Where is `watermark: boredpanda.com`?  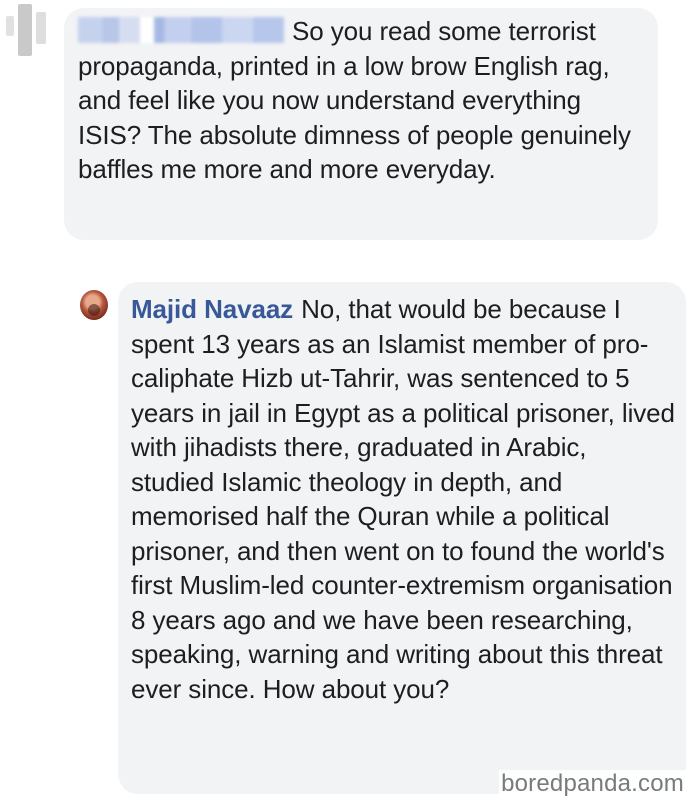 watermark: boredpanda.com is located at coordinates (592, 784).